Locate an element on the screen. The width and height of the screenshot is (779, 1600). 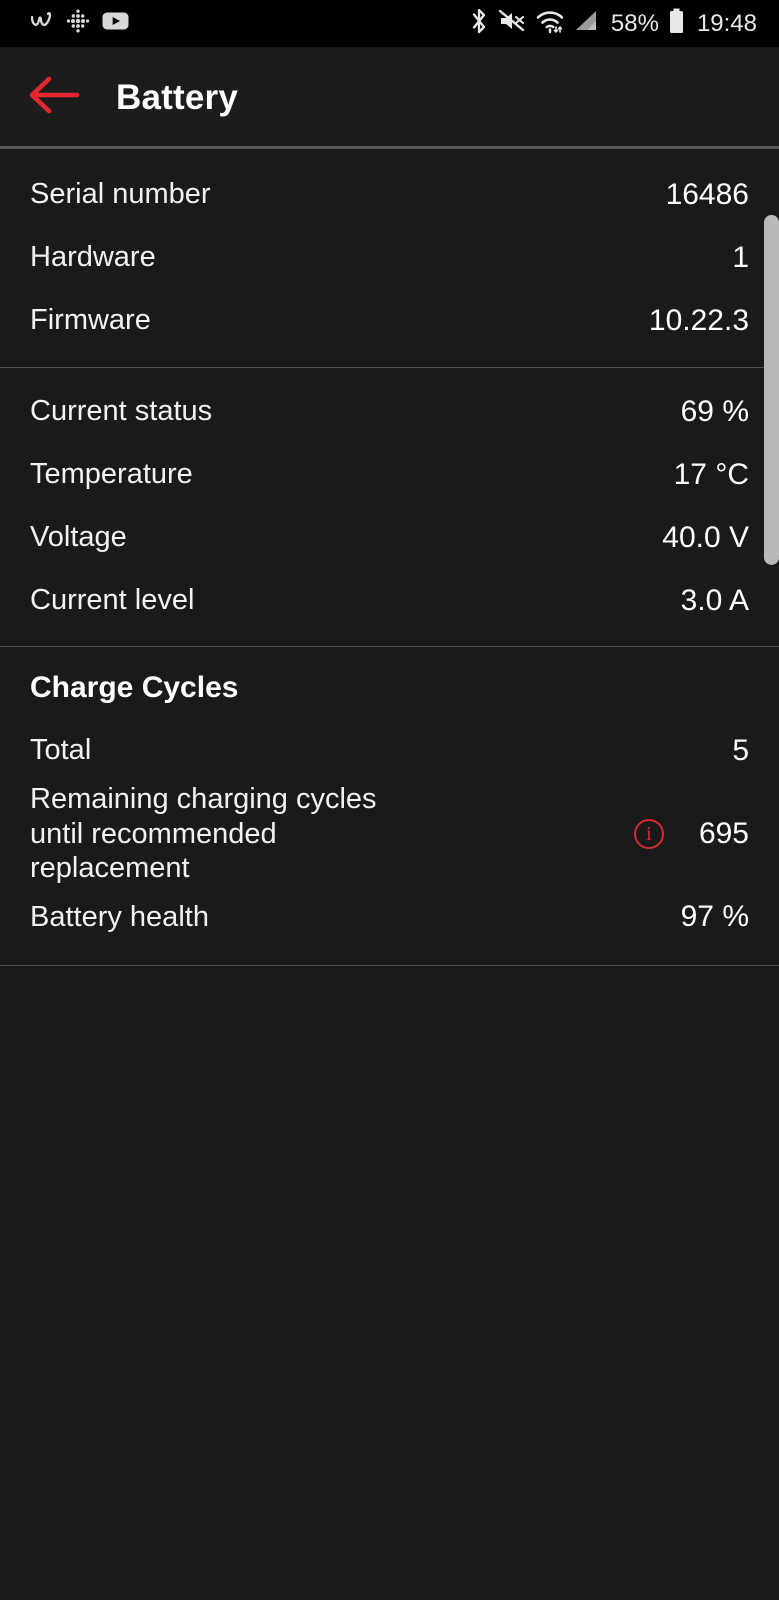
row-value: 1 is located at coordinates (740, 257).